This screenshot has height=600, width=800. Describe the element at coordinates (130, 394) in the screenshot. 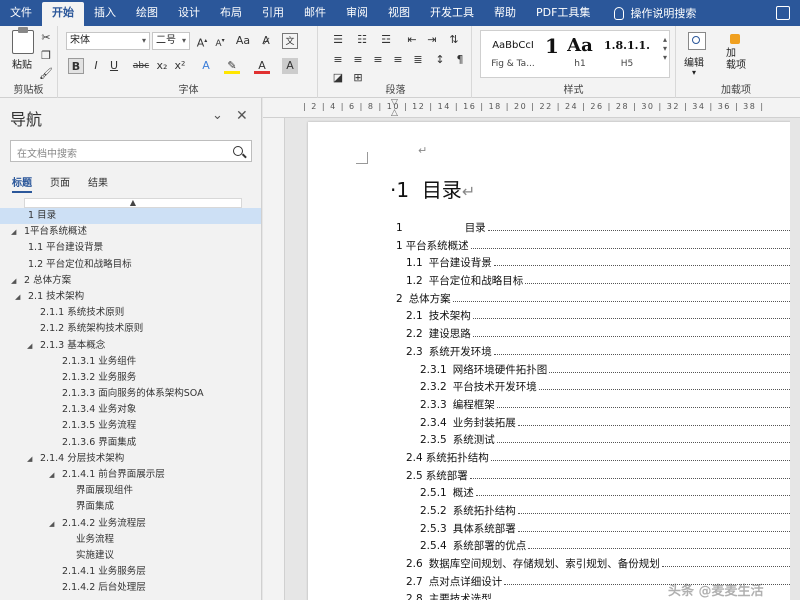

I see `nav-heading-item: 2.1.3.3 面向服务的体系架构SOA` at that location.